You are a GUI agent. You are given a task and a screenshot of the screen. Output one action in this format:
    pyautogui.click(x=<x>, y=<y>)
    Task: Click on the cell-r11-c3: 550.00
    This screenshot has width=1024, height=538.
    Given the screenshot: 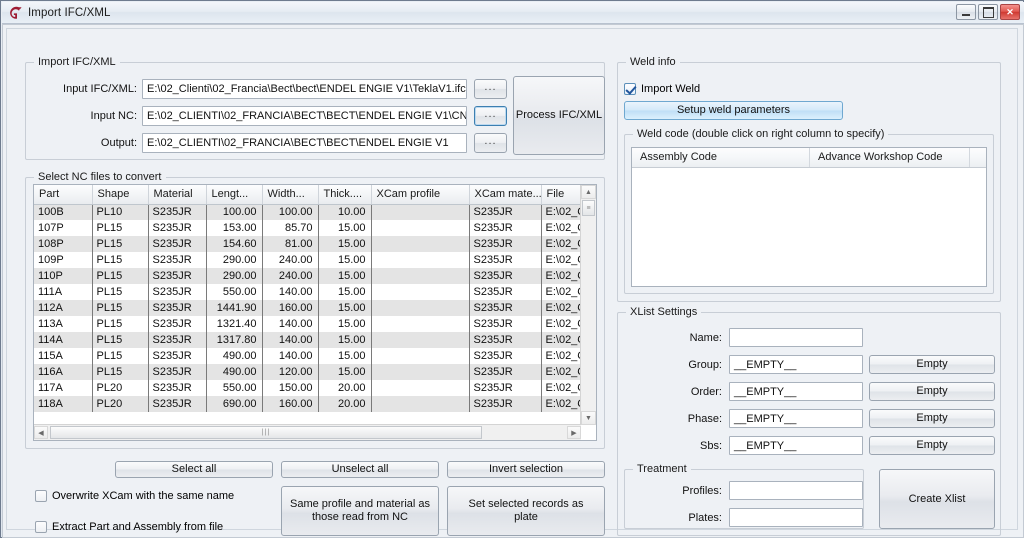 What is the action you would take?
    pyautogui.click(x=234, y=388)
    